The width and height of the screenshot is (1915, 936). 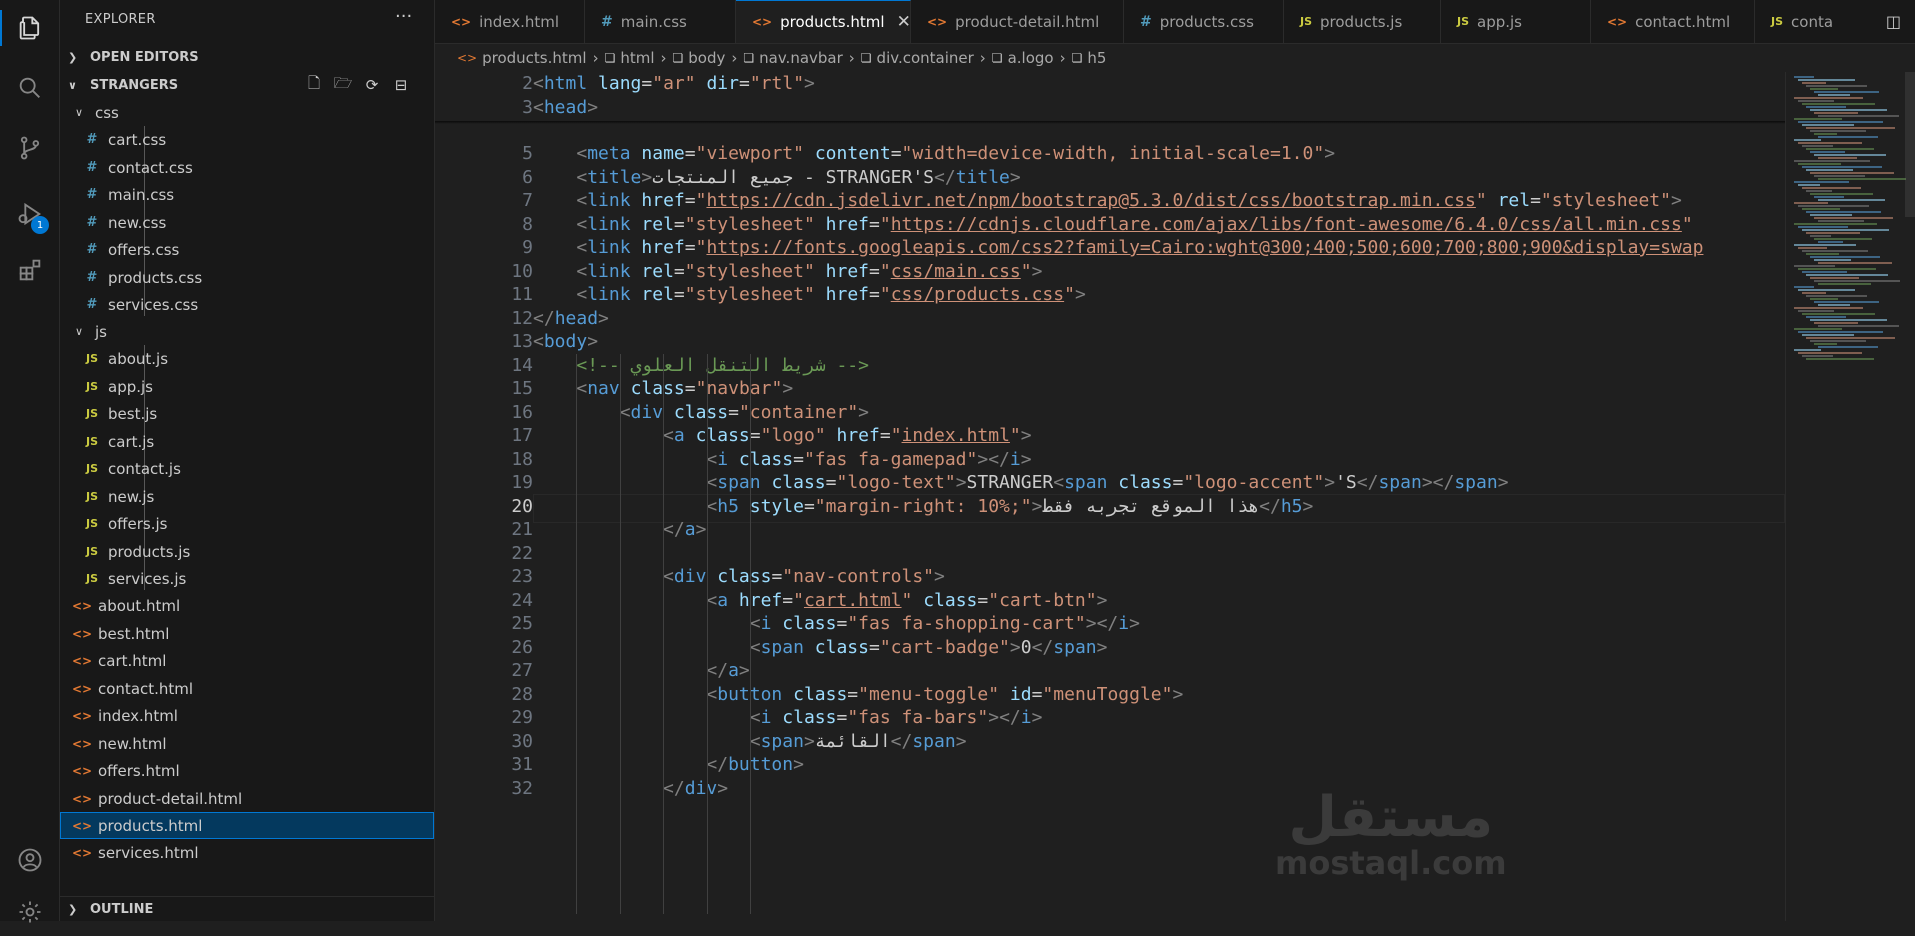 I want to click on file-item: JS contact.js, so click(x=247, y=468).